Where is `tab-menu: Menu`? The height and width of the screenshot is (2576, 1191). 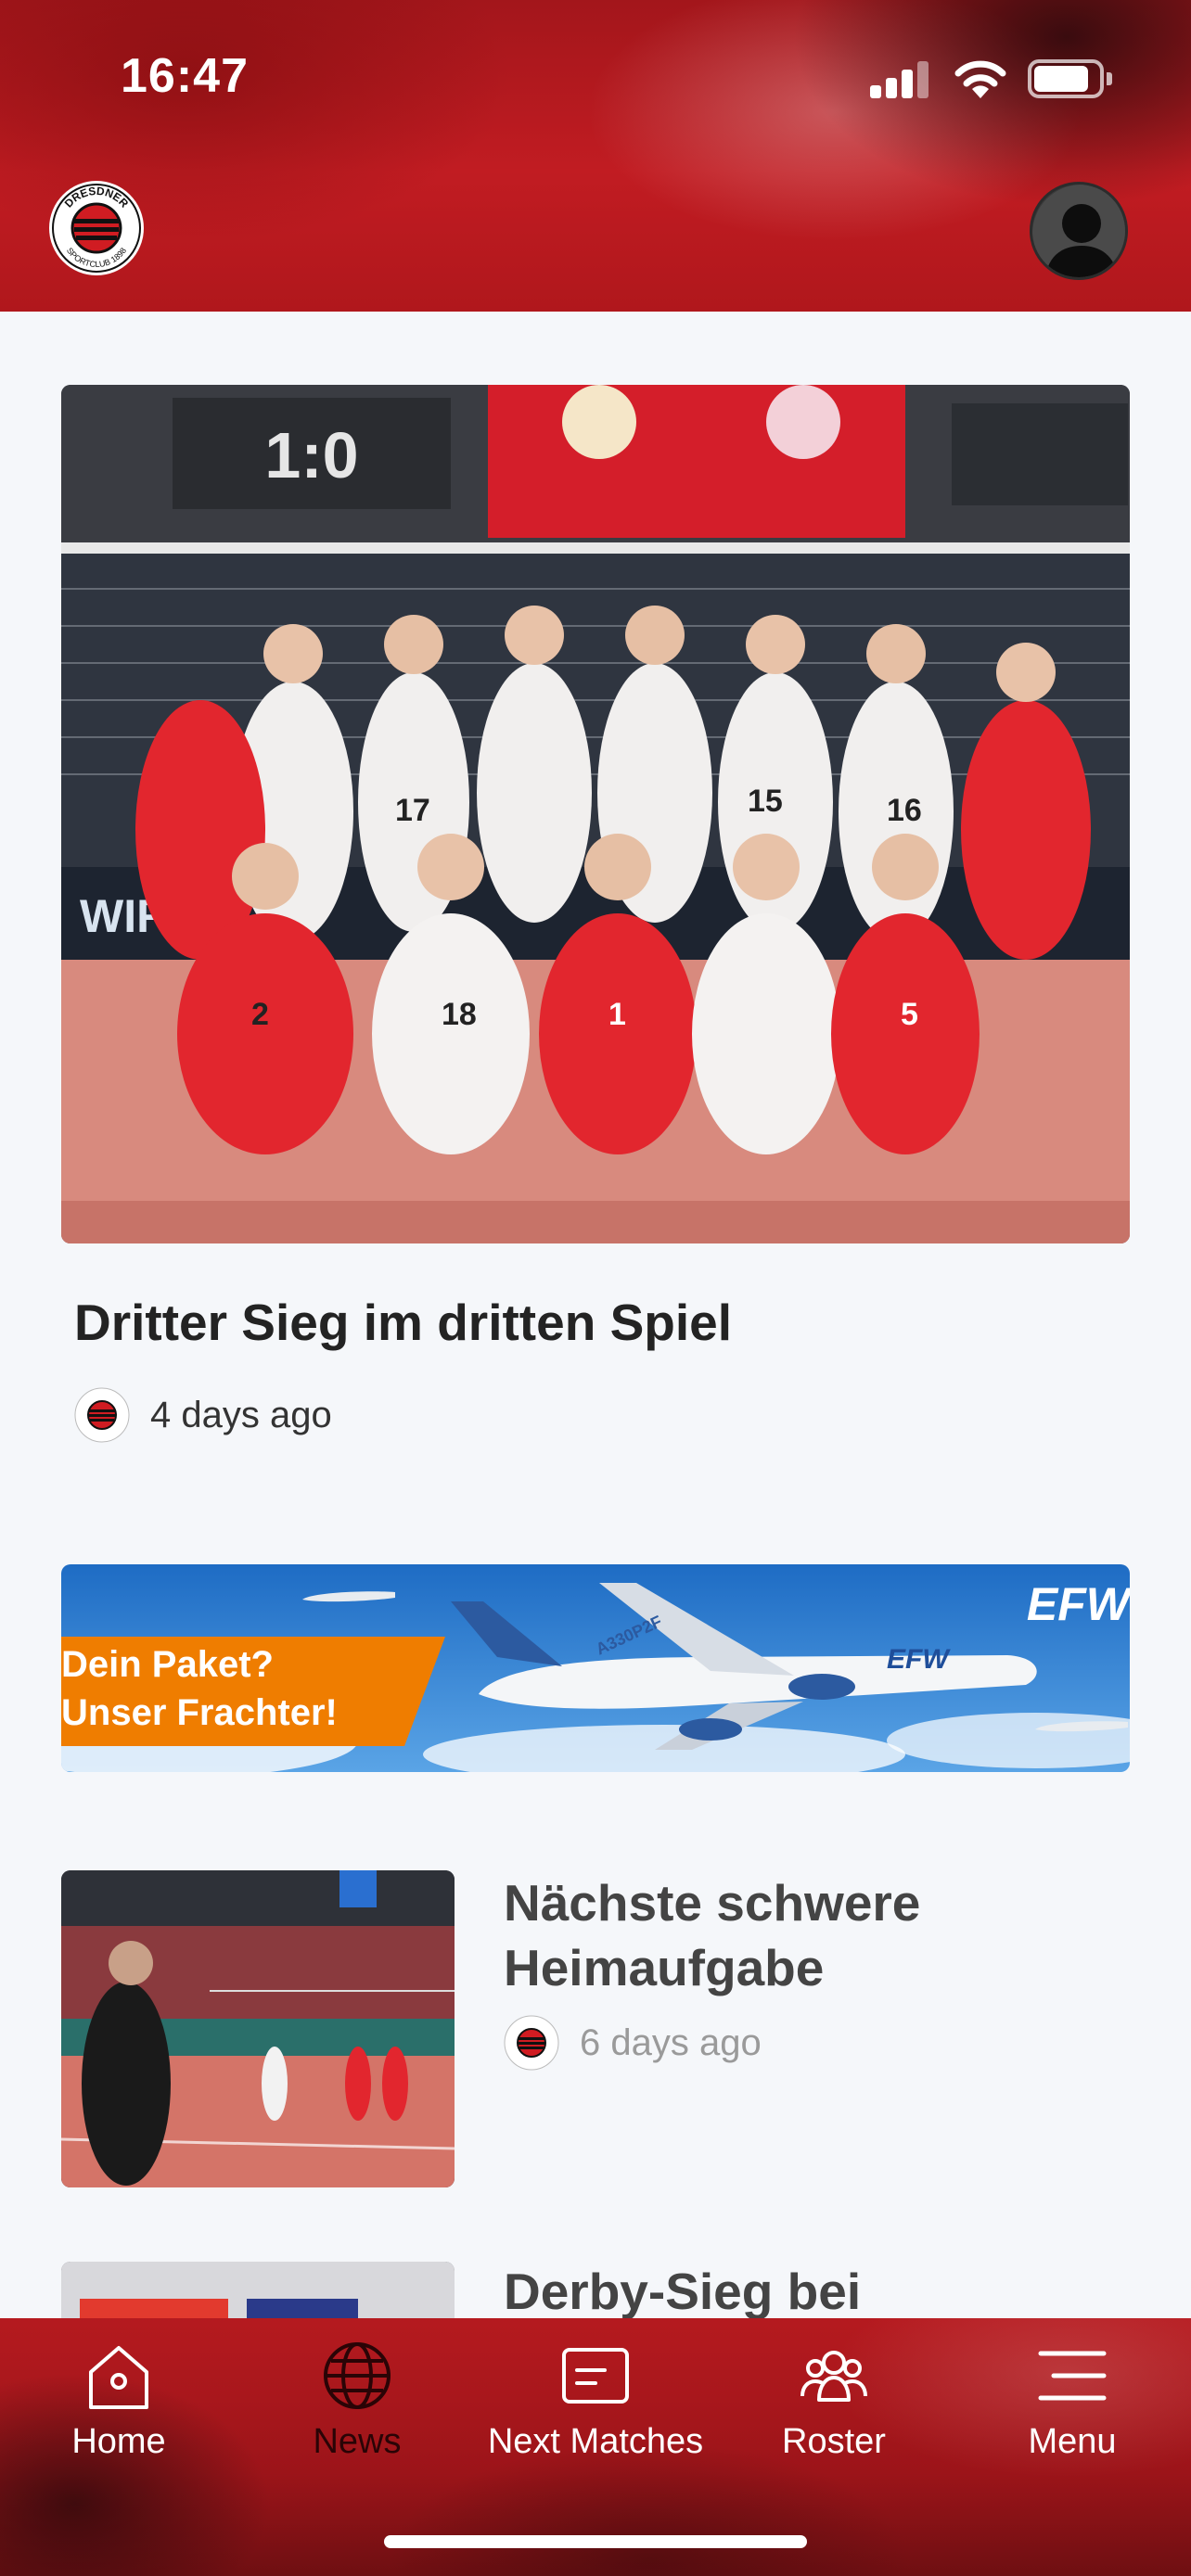
tab-menu: Menu is located at coordinates (1073, 2418).